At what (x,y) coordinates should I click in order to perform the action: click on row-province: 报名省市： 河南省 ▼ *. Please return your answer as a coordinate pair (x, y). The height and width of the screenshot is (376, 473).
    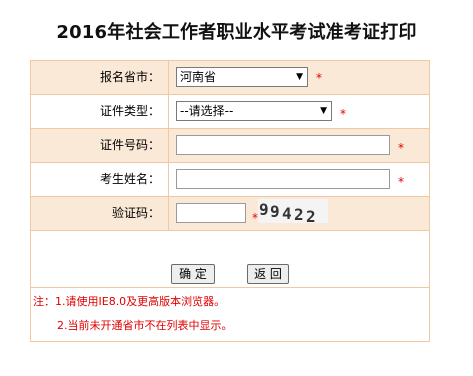
    Looking at the image, I should click on (230, 78).